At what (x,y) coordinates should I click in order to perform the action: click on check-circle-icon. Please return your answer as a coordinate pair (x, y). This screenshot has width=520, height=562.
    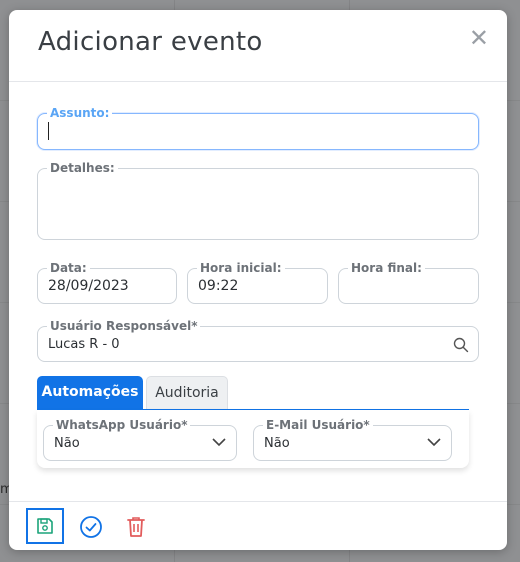
    Looking at the image, I should click on (91, 527).